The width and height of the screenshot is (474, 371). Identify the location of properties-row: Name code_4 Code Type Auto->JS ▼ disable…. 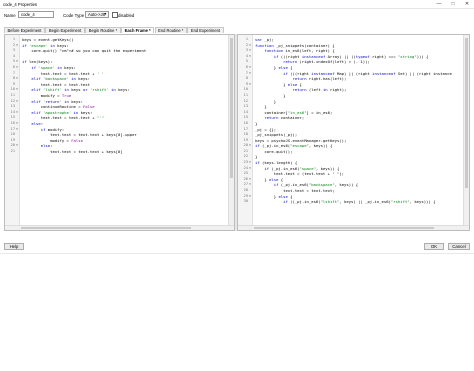
(237, 15).